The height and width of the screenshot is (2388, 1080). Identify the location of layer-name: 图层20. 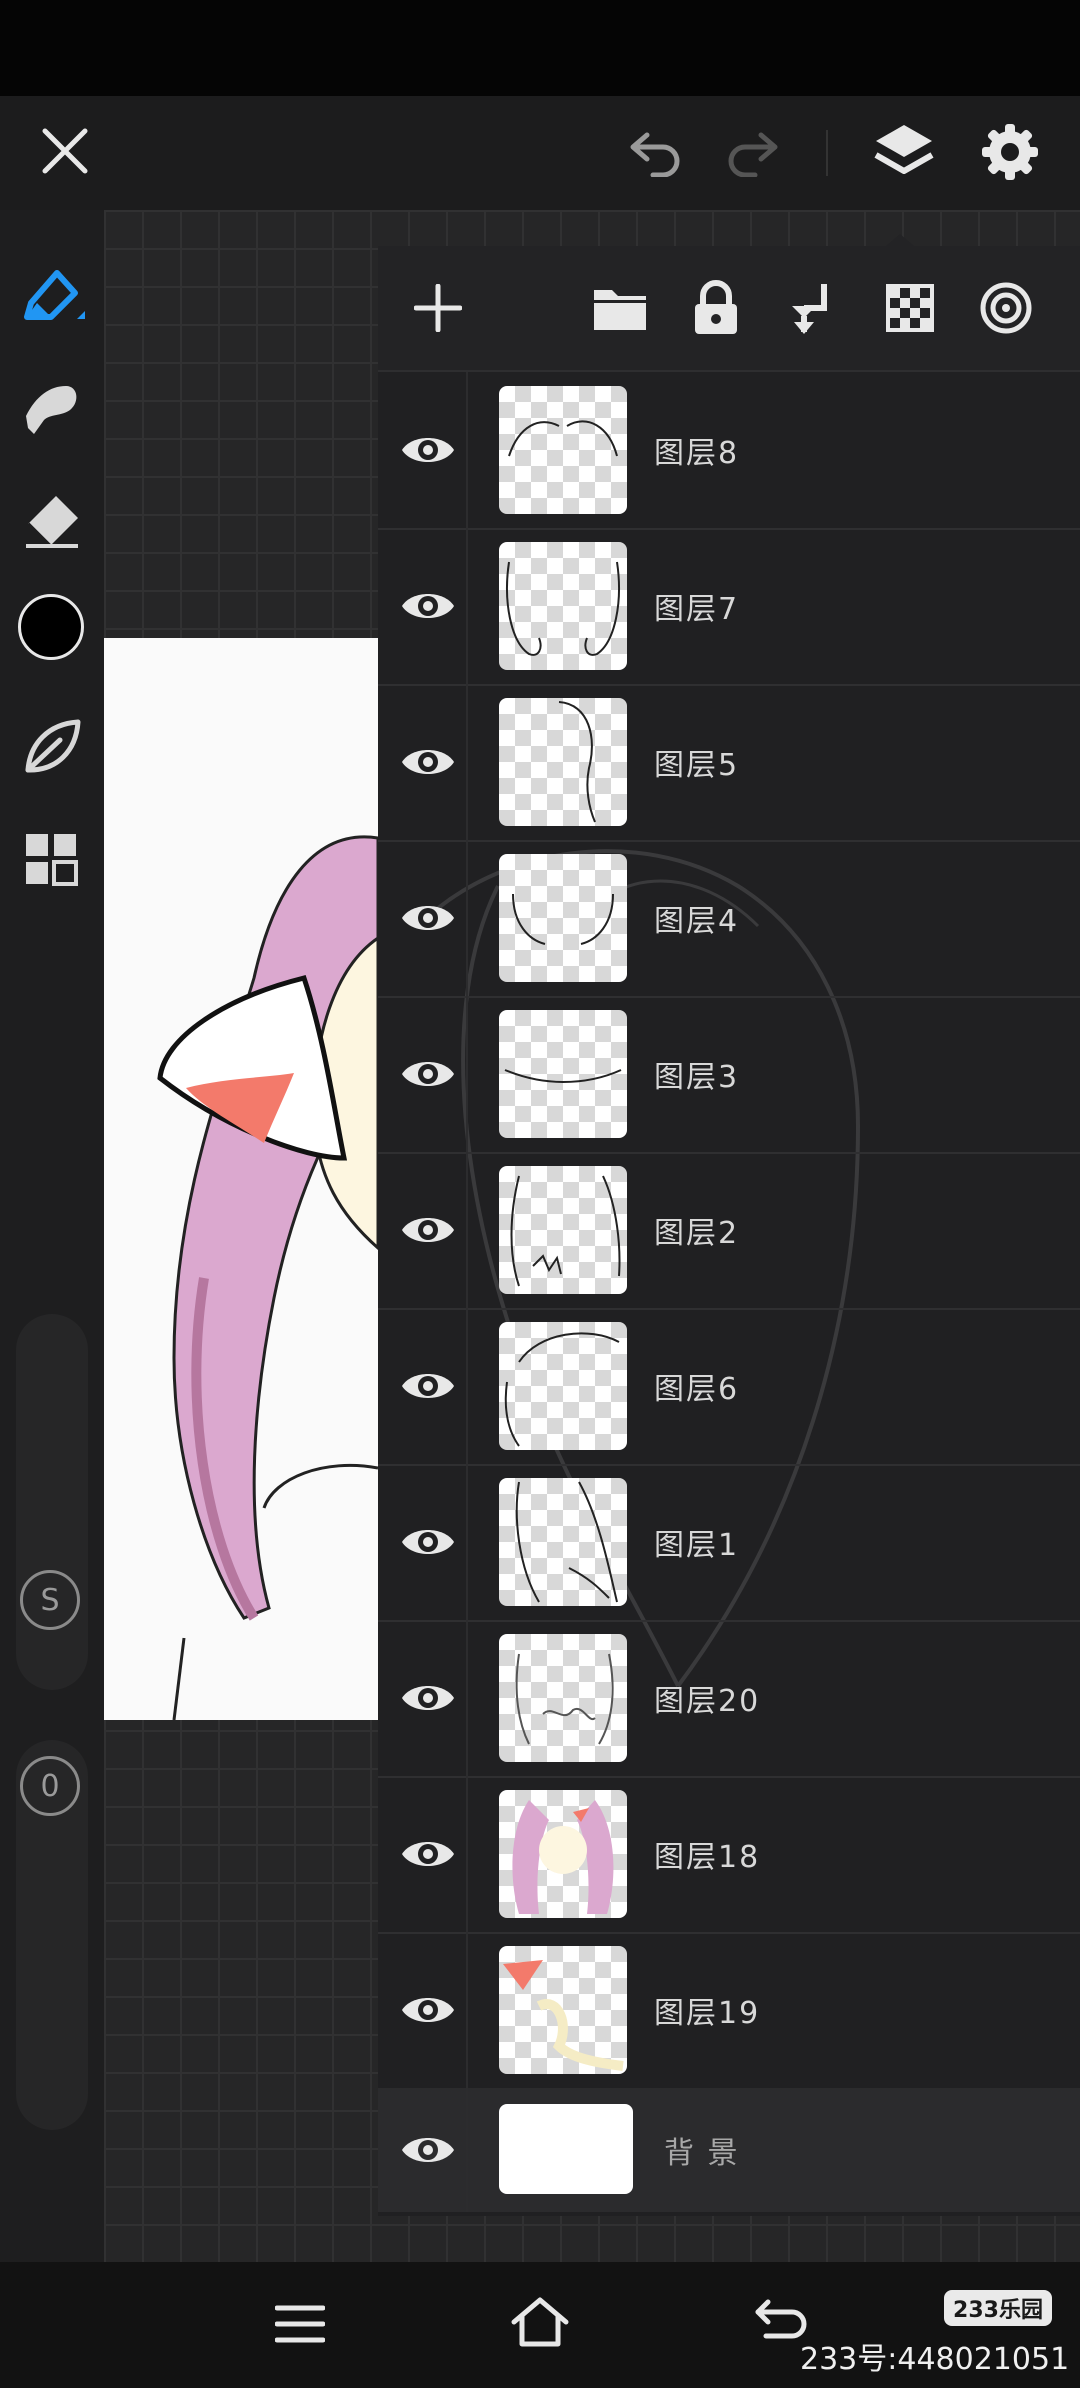
(707, 1701).